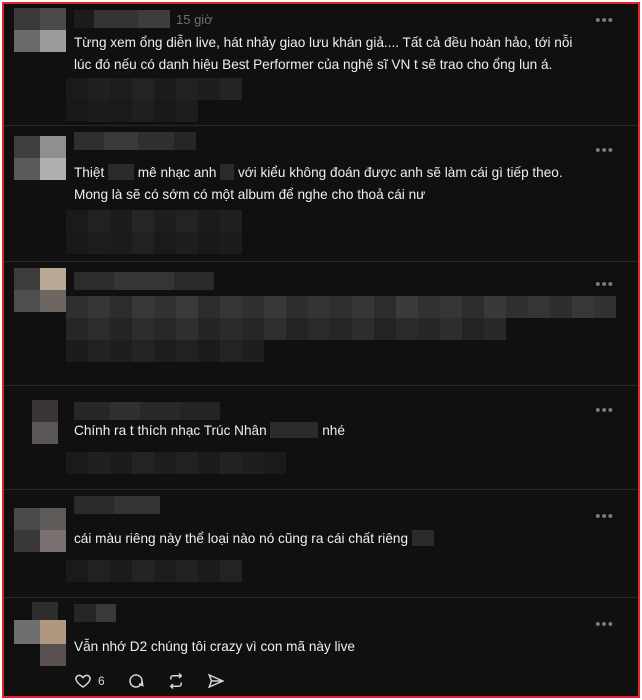 This screenshot has height=700, width=642. I want to click on share-icon, so click(216, 681).